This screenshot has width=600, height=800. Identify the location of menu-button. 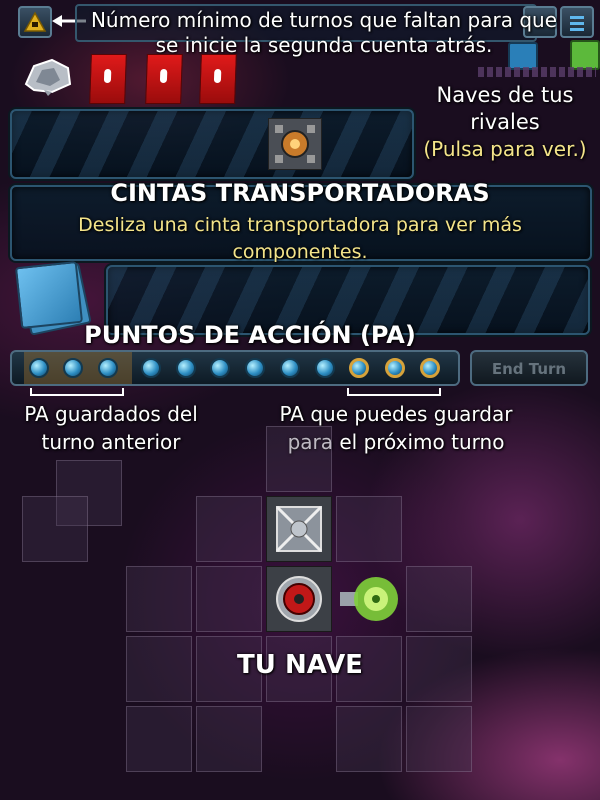
(577, 22).